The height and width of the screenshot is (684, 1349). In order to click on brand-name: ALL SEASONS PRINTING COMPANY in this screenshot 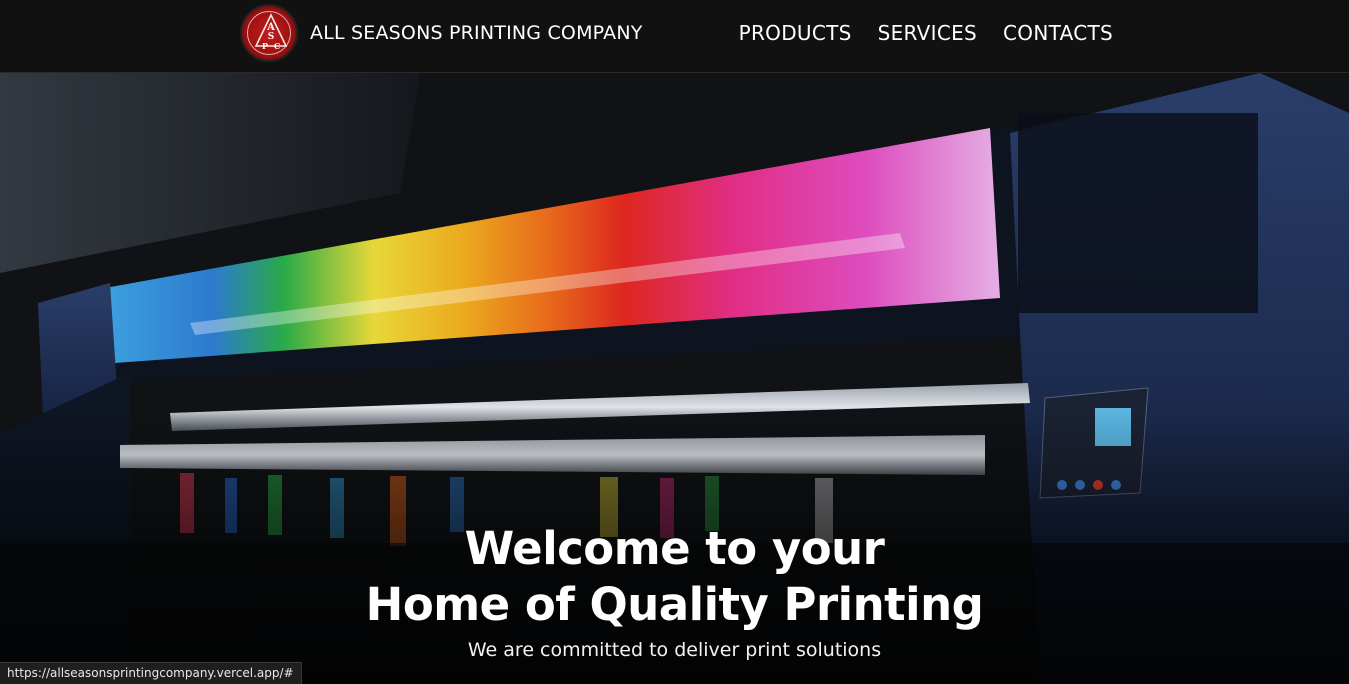, I will do `click(476, 33)`.